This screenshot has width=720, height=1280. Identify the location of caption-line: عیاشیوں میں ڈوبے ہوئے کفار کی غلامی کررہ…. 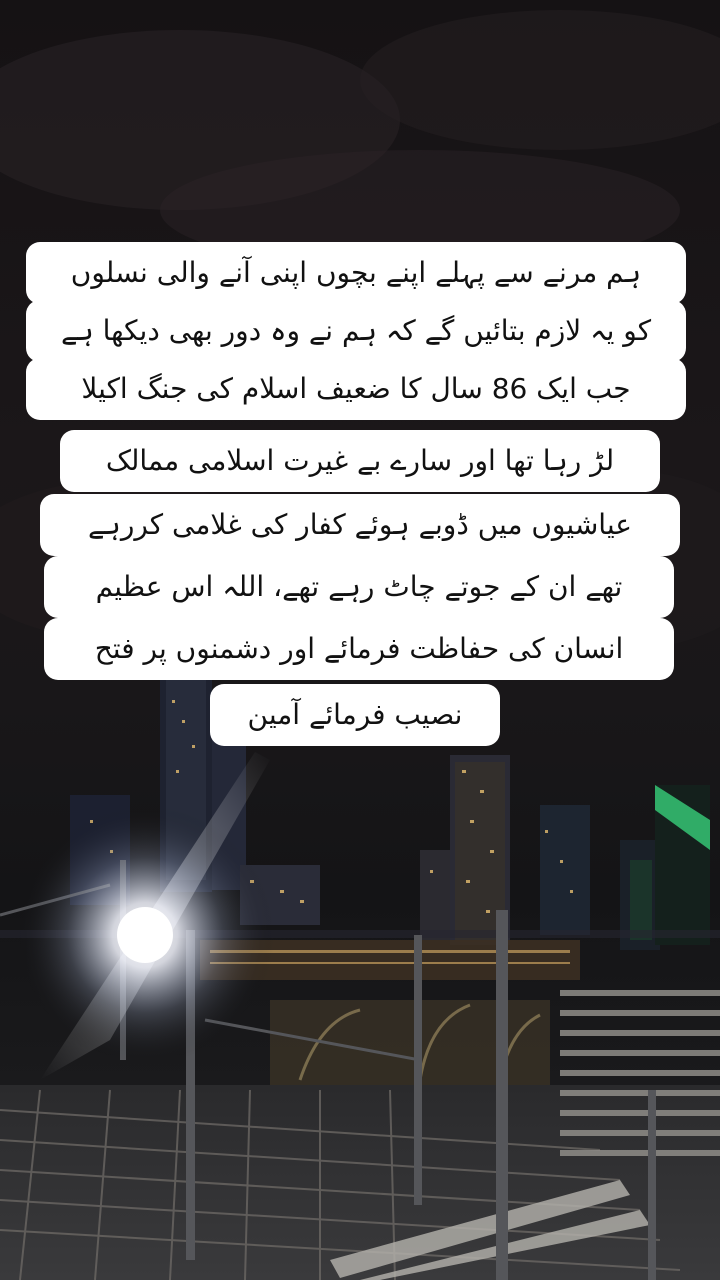
(360, 525).